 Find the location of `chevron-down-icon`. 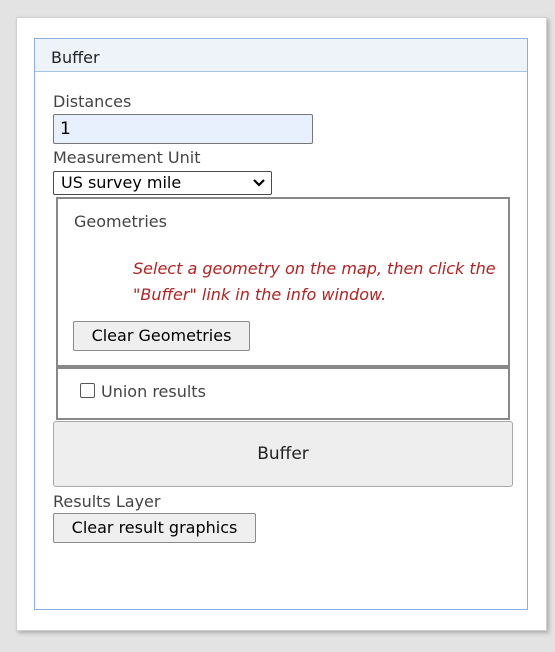

chevron-down-icon is located at coordinates (259, 184).